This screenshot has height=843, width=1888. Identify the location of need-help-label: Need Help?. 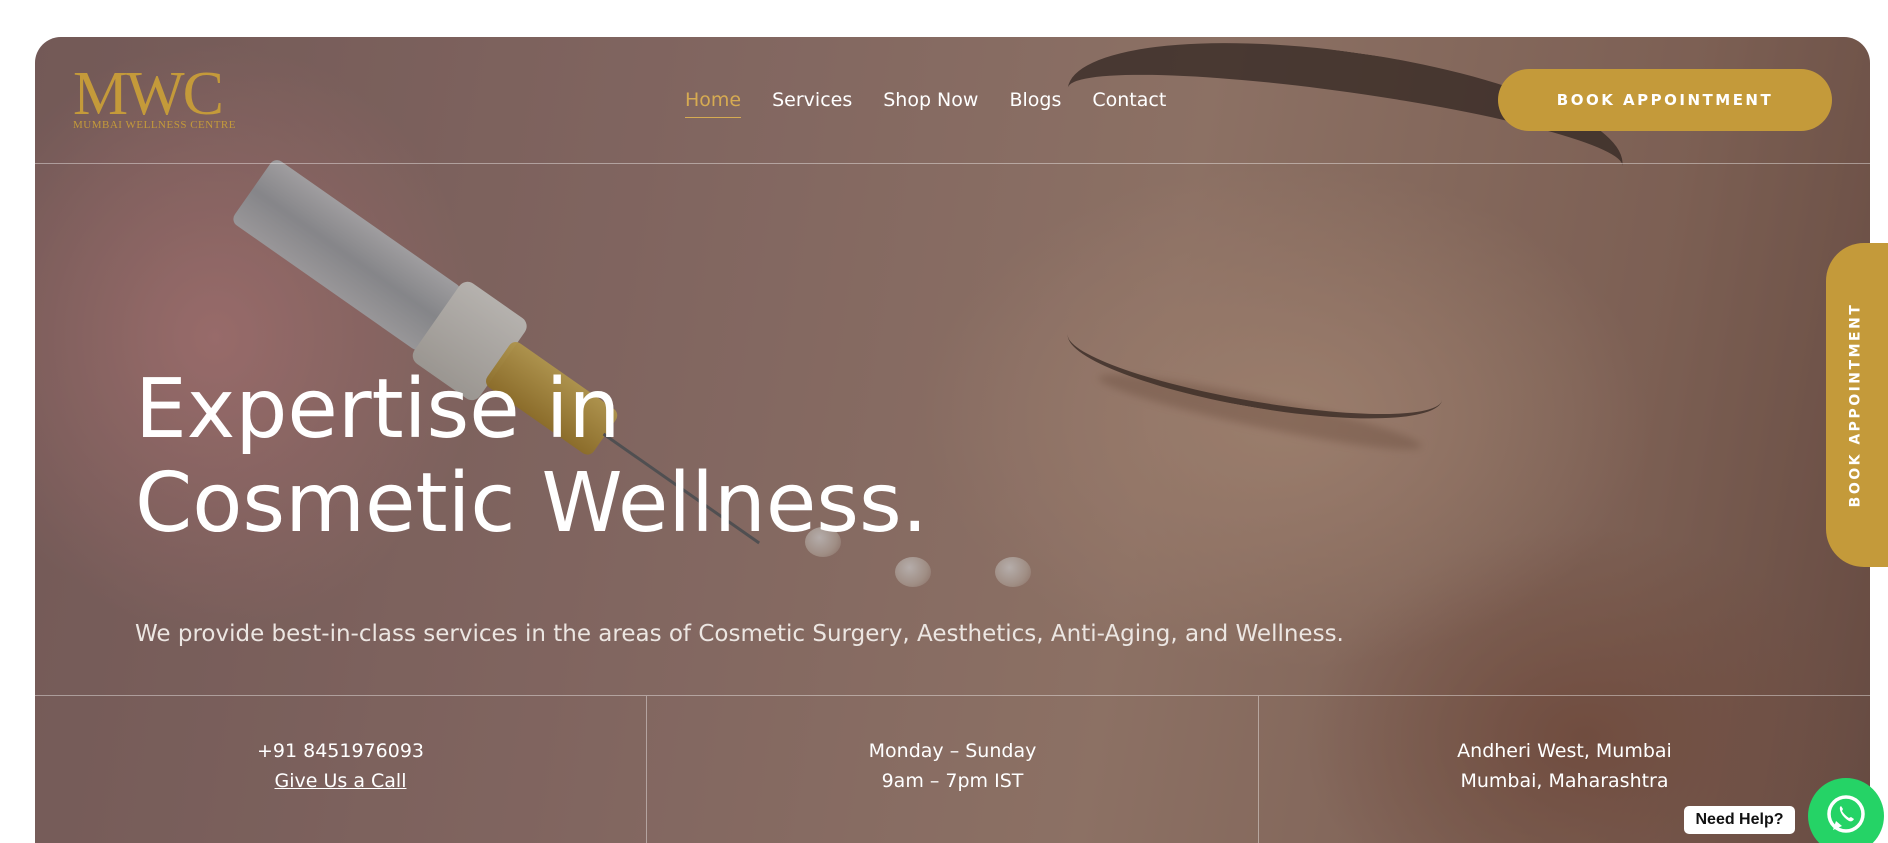
(1739, 820).